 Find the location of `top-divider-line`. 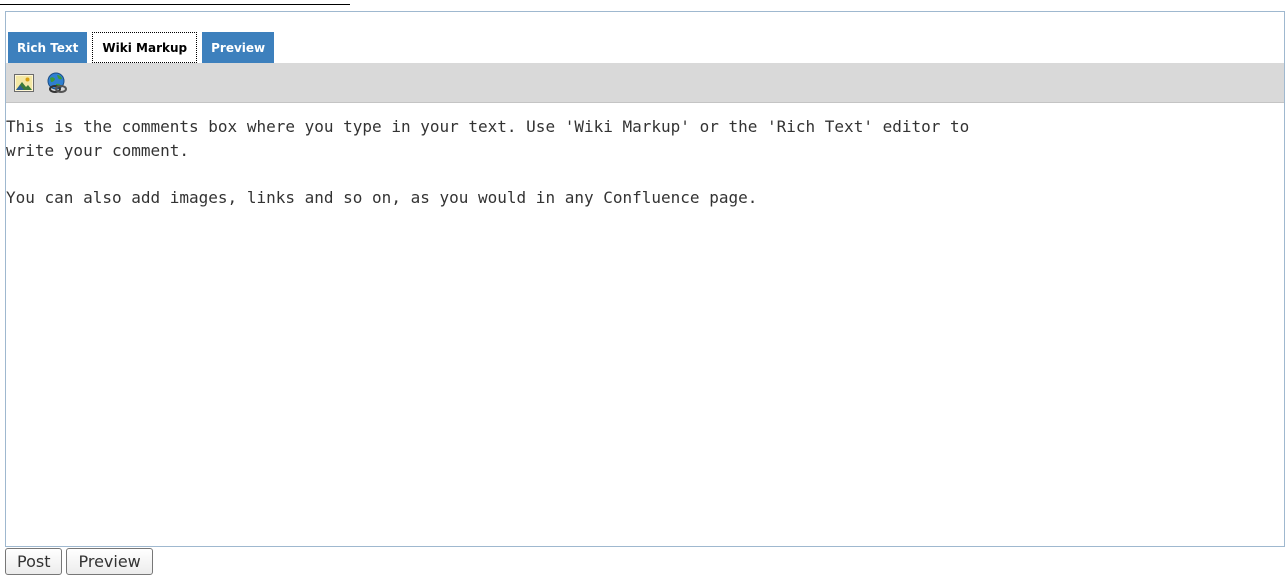

top-divider-line is located at coordinates (175, 4).